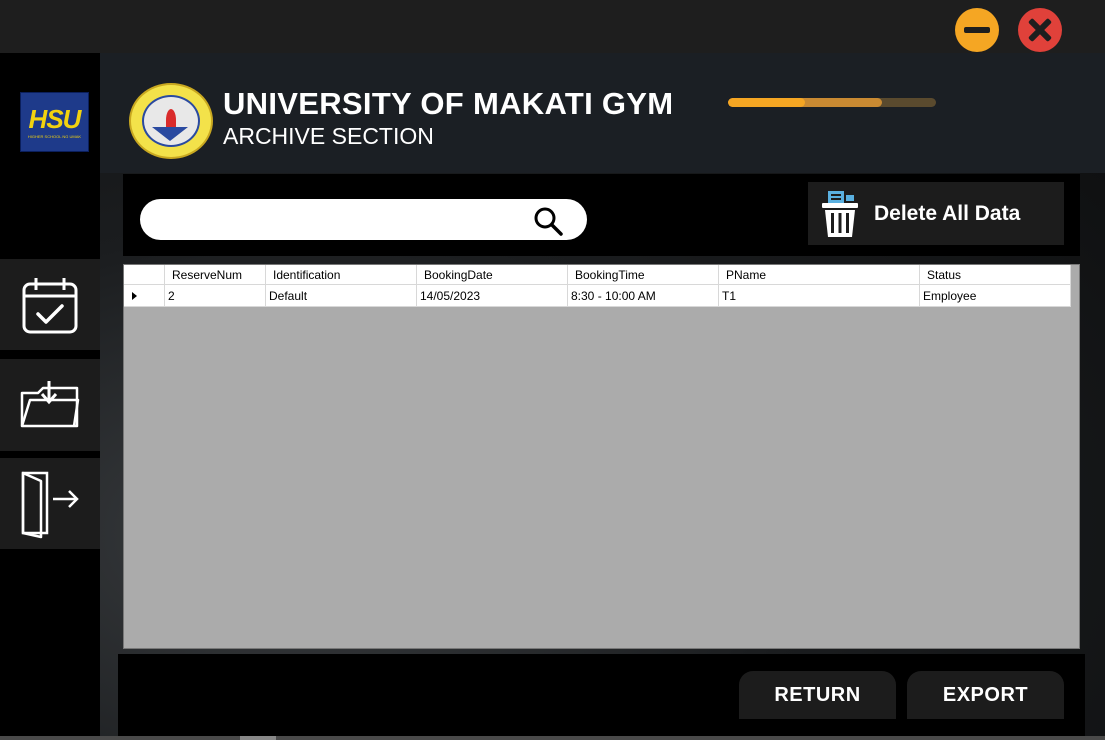  What do you see at coordinates (258, 738) in the screenshot?
I see `scrollbar-thumb` at bounding box center [258, 738].